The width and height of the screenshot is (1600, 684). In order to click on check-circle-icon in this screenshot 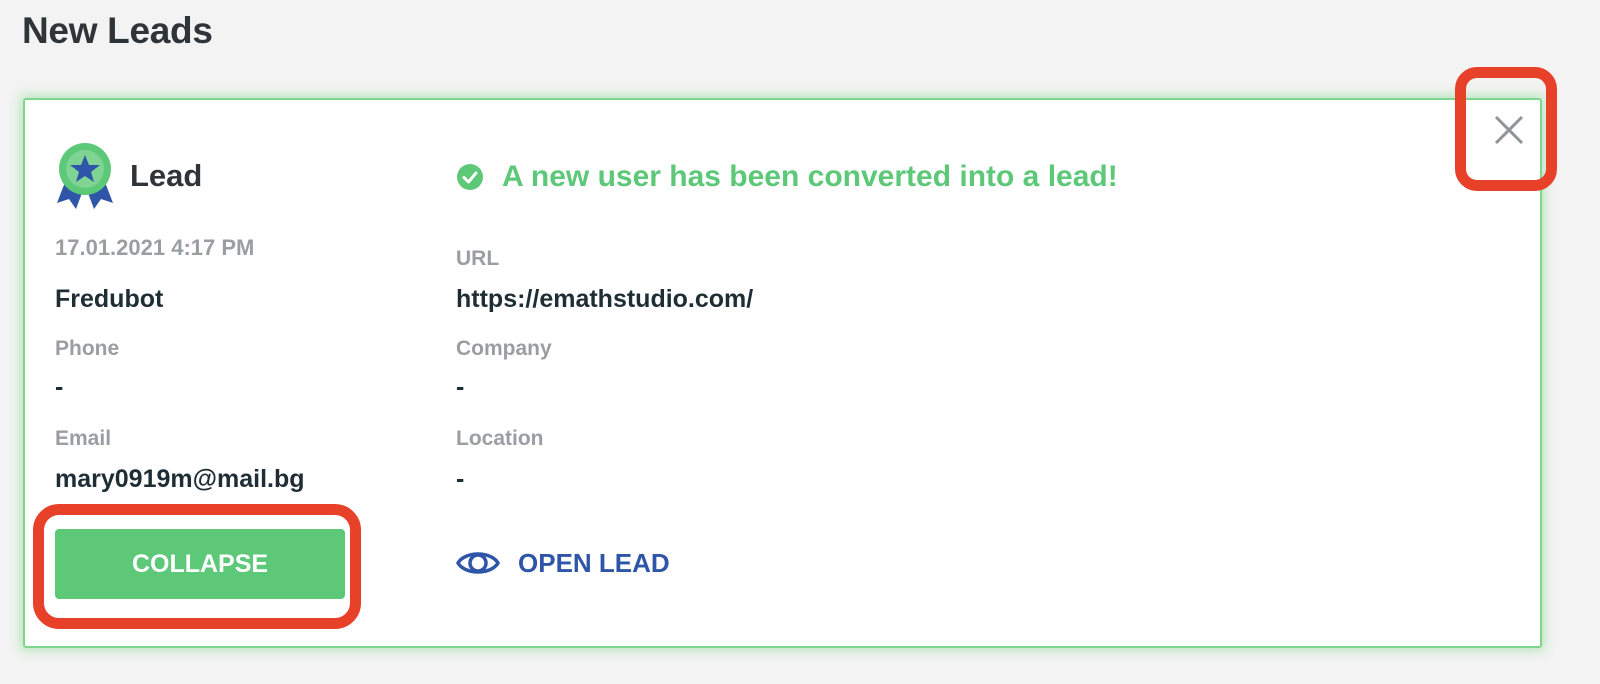, I will do `click(470, 177)`.